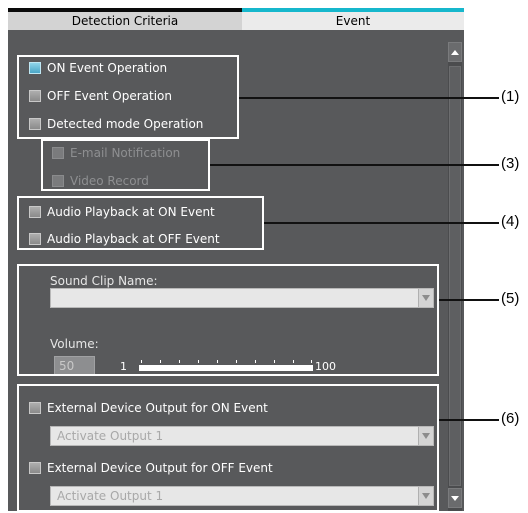 The image size is (528, 513). Describe the element at coordinates (510, 221) in the screenshot. I see `callout-label-4: (4)` at that location.